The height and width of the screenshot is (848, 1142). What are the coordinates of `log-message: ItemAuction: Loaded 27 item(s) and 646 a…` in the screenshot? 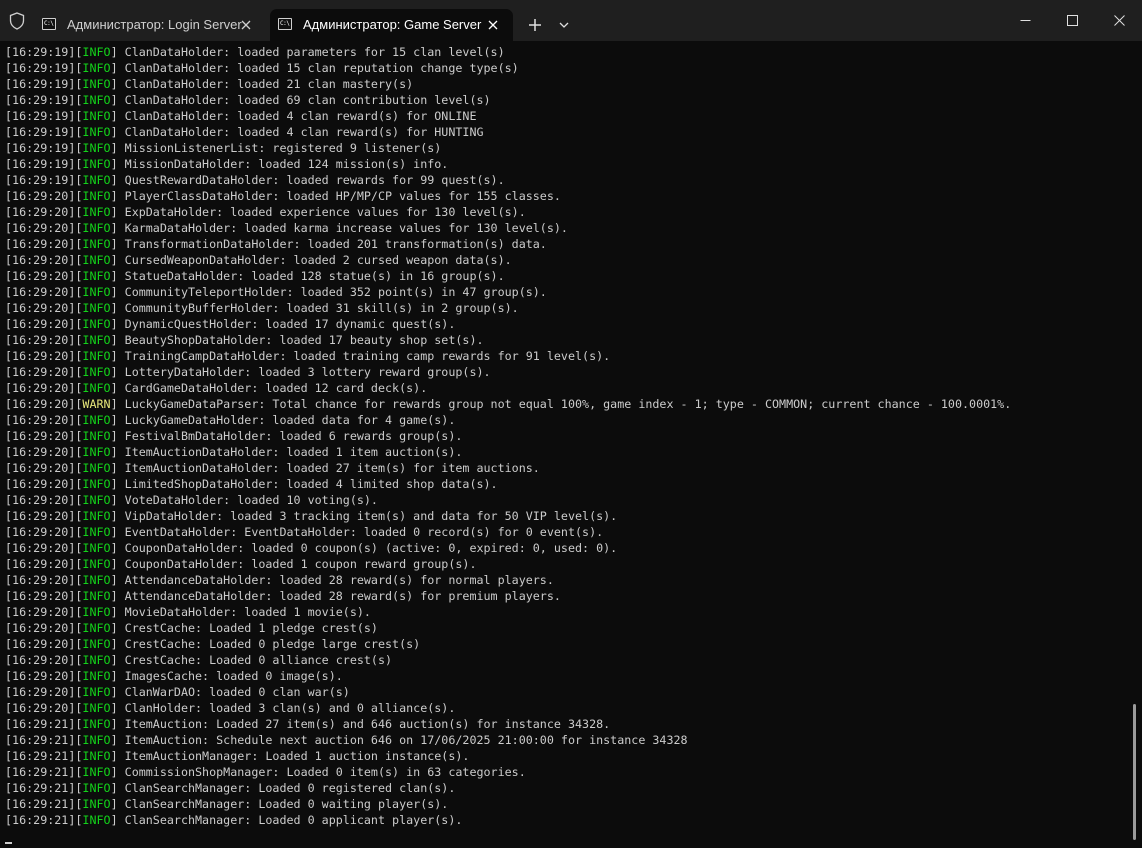 It's located at (367, 724).